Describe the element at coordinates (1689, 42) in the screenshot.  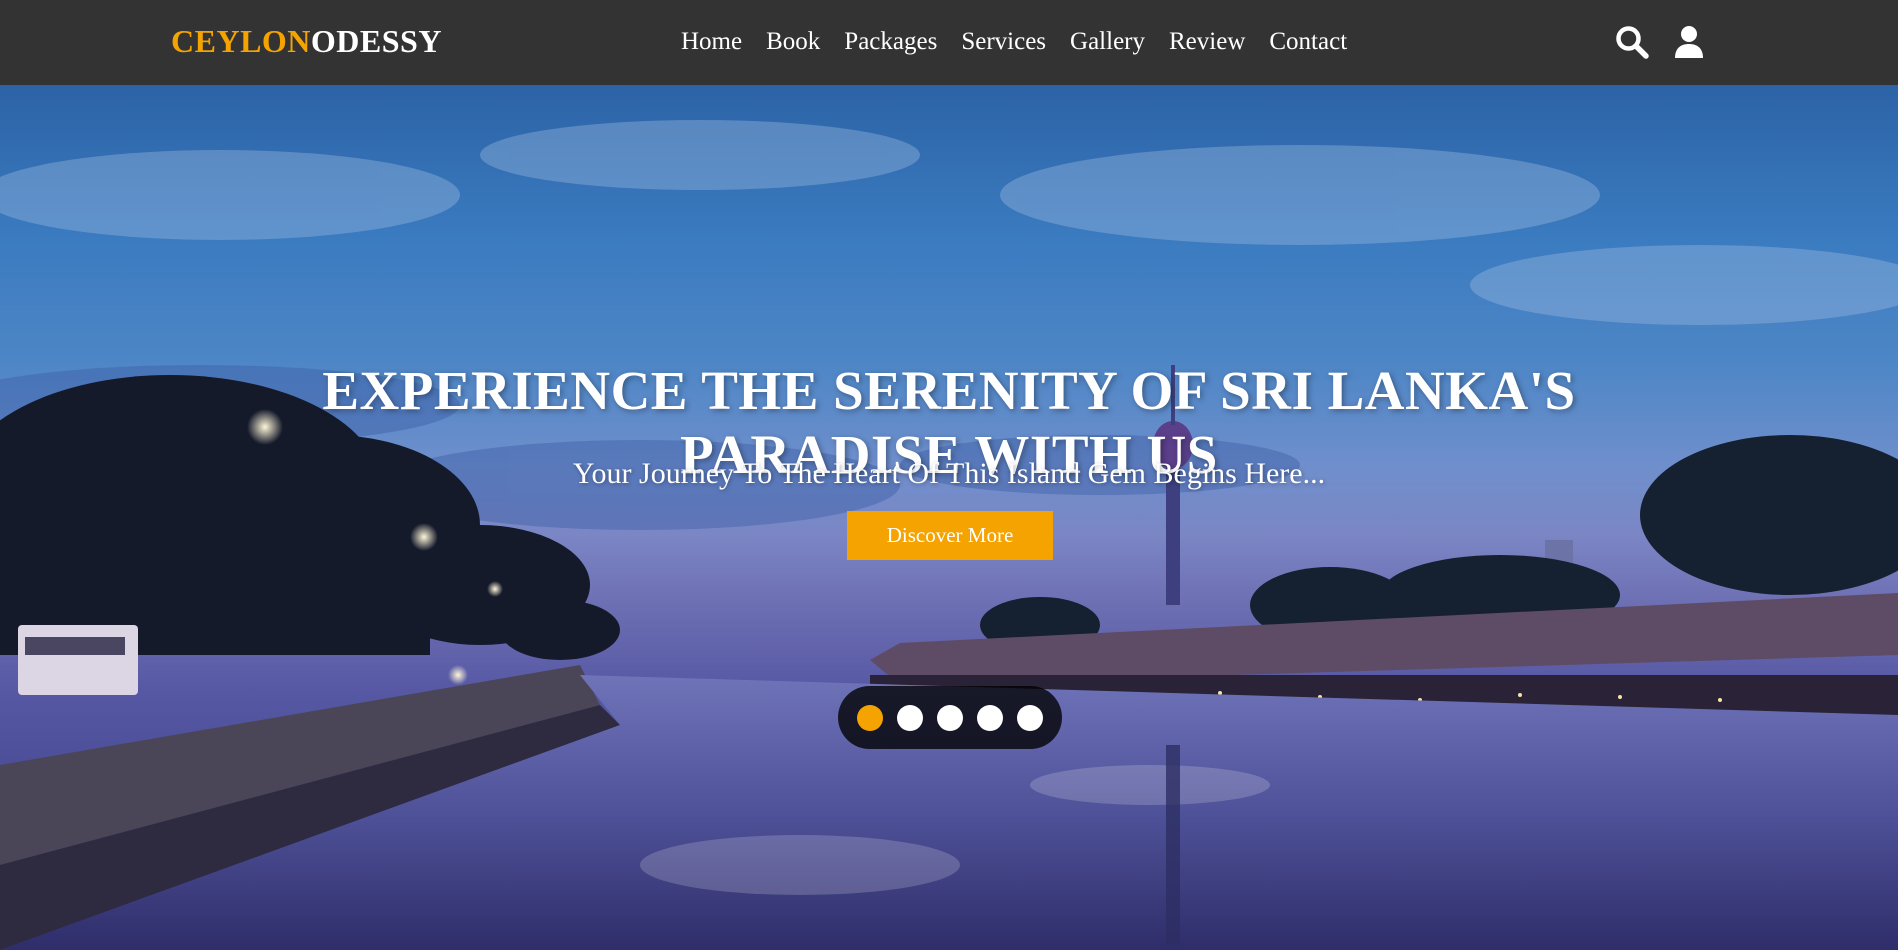
I see `user-icon` at that location.